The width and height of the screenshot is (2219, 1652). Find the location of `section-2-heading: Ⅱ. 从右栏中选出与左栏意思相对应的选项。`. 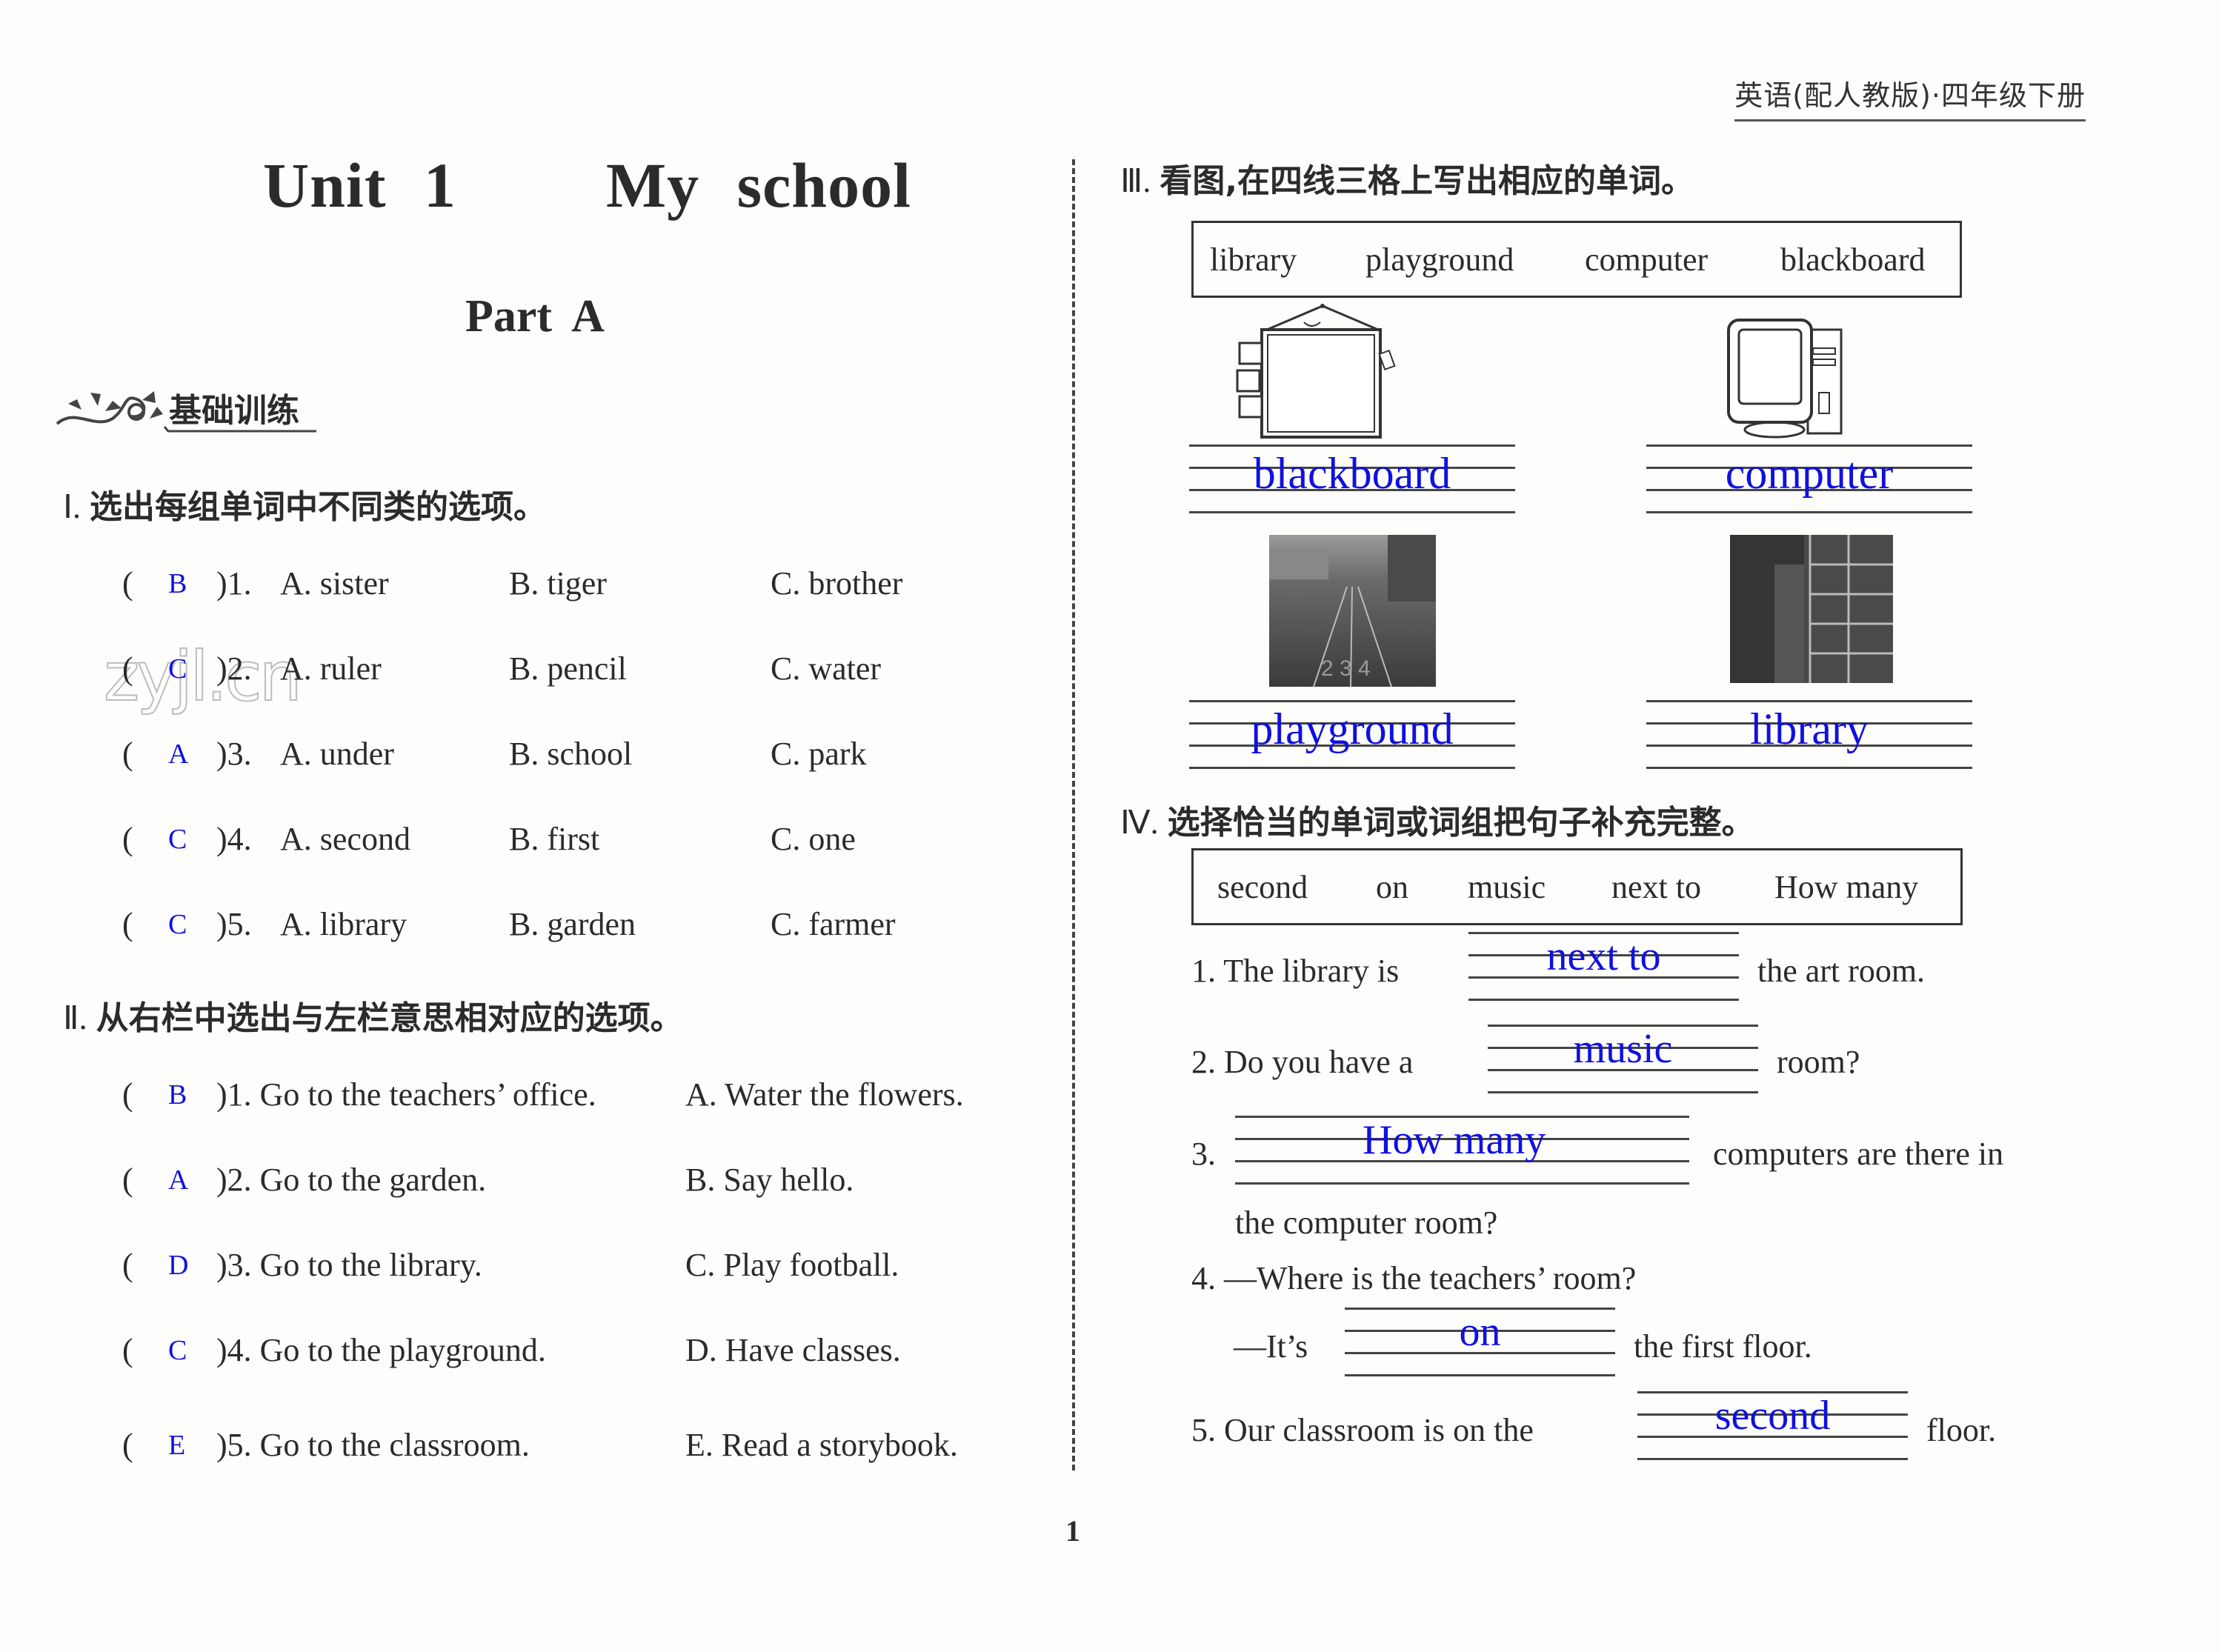

section-2-heading: Ⅱ. 从右栏中选出与左栏意思相对应的选项。 is located at coordinates (373, 1015).